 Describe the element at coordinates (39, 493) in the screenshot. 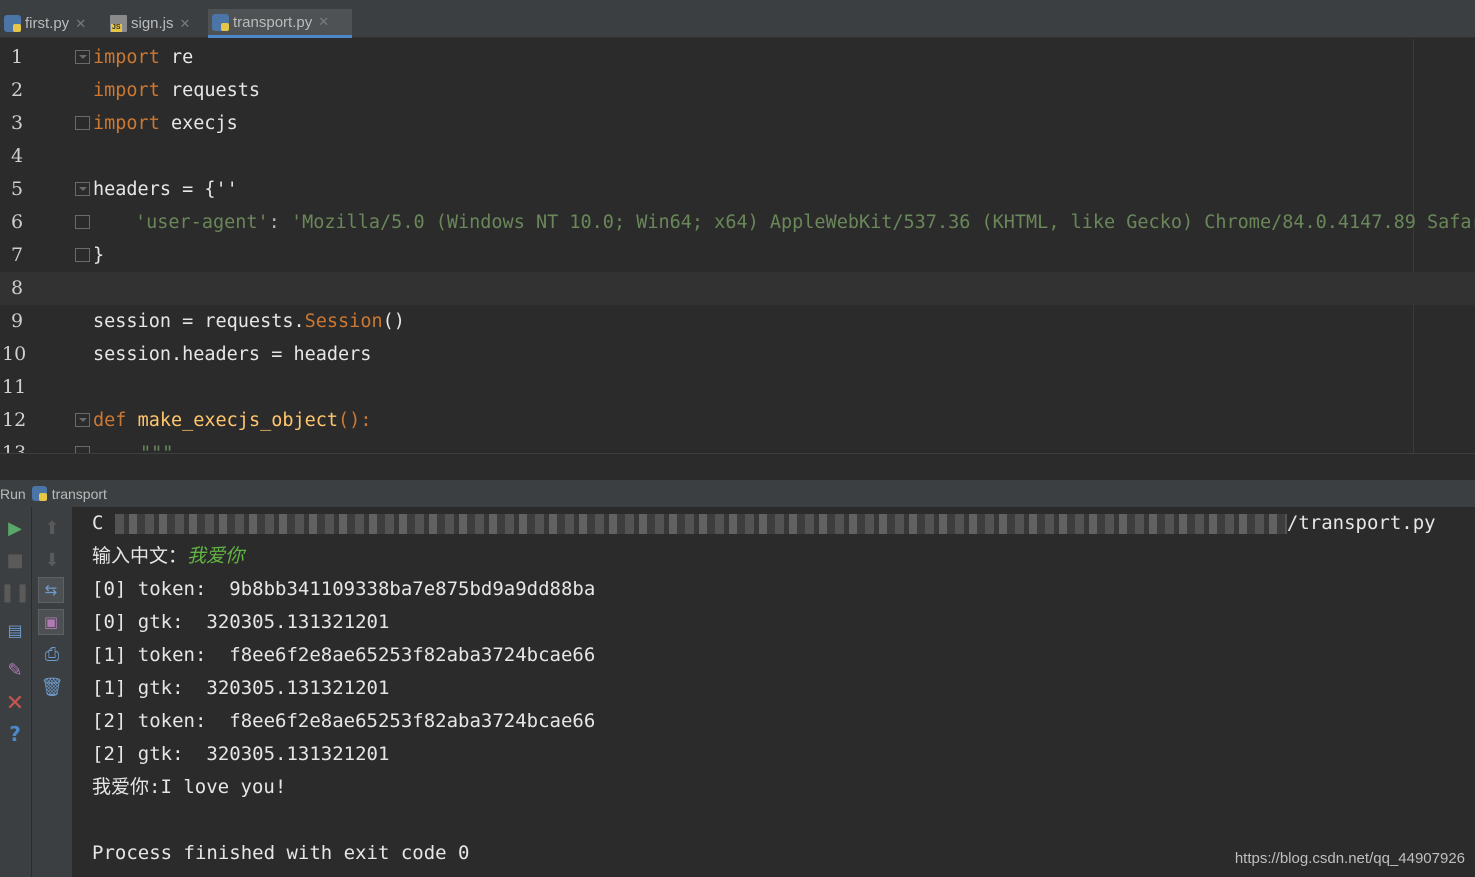

I see `python-run-config-icon` at that location.